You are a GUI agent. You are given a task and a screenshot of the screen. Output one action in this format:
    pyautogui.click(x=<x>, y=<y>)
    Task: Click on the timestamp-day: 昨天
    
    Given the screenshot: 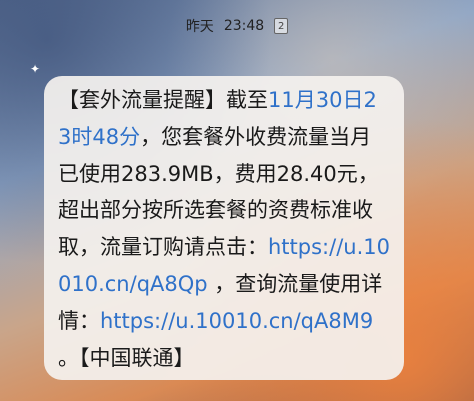 What is the action you would take?
    pyautogui.click(x=199, y=27)
    